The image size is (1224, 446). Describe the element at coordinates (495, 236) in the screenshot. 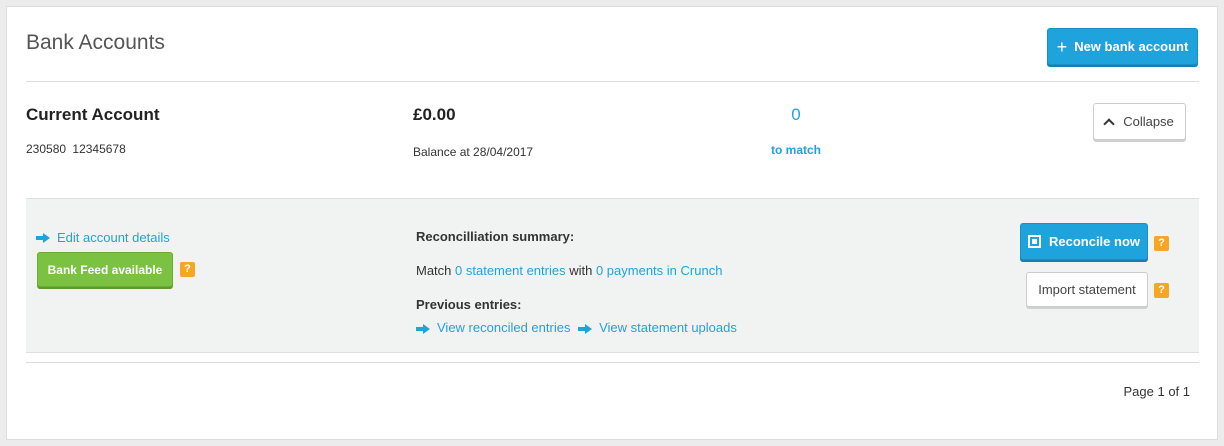

I see `reconciliation-title: Reconcilliation summary:` at that location.